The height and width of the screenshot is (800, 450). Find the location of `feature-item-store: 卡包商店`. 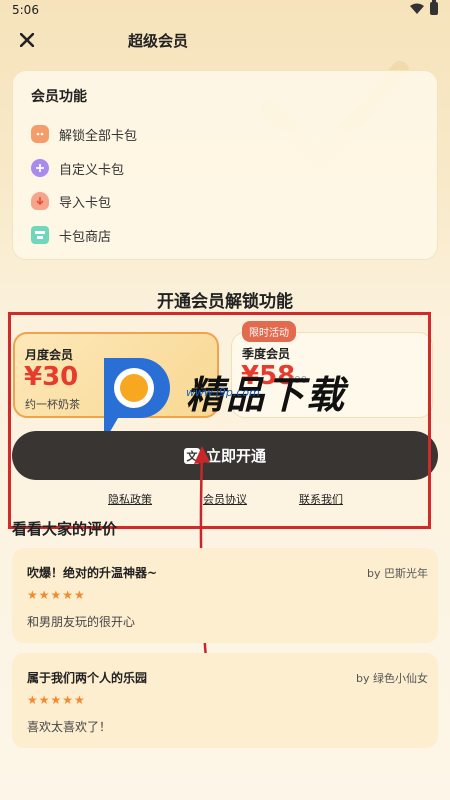

feature-item-store: 卡包商店 is located at coordinates (71, 235).